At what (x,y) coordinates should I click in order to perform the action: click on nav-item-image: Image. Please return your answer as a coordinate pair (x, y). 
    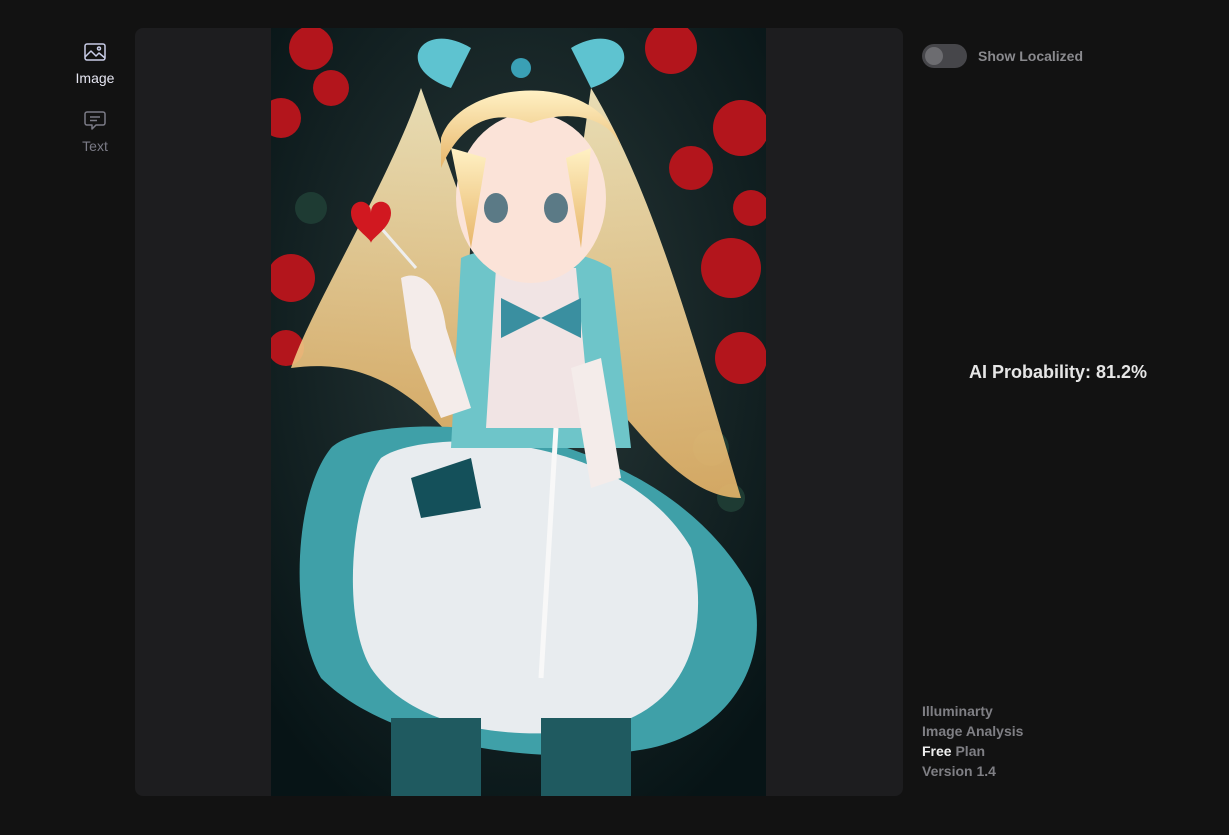
    Looking at the image, I should click on (95, 63).